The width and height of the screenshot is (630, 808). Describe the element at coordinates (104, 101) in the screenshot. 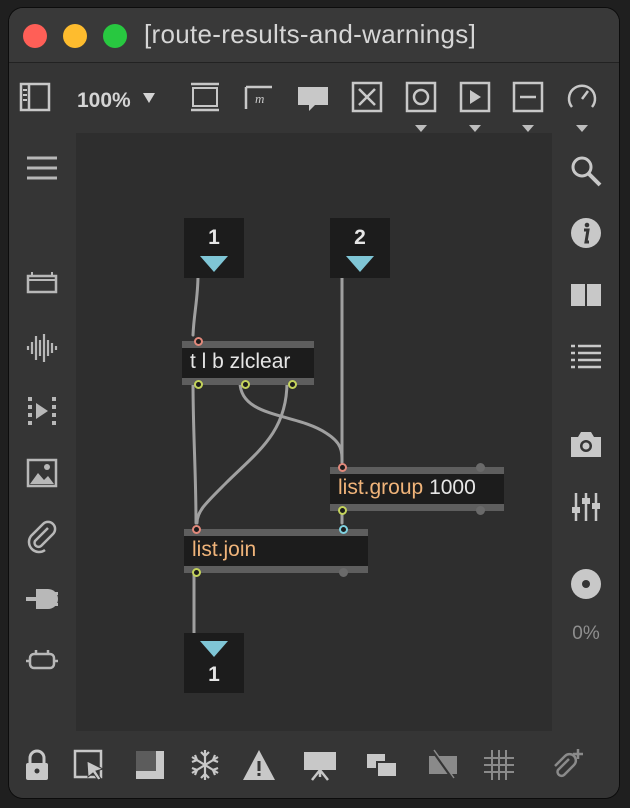

I see `zoom-level: 100%` at that location.